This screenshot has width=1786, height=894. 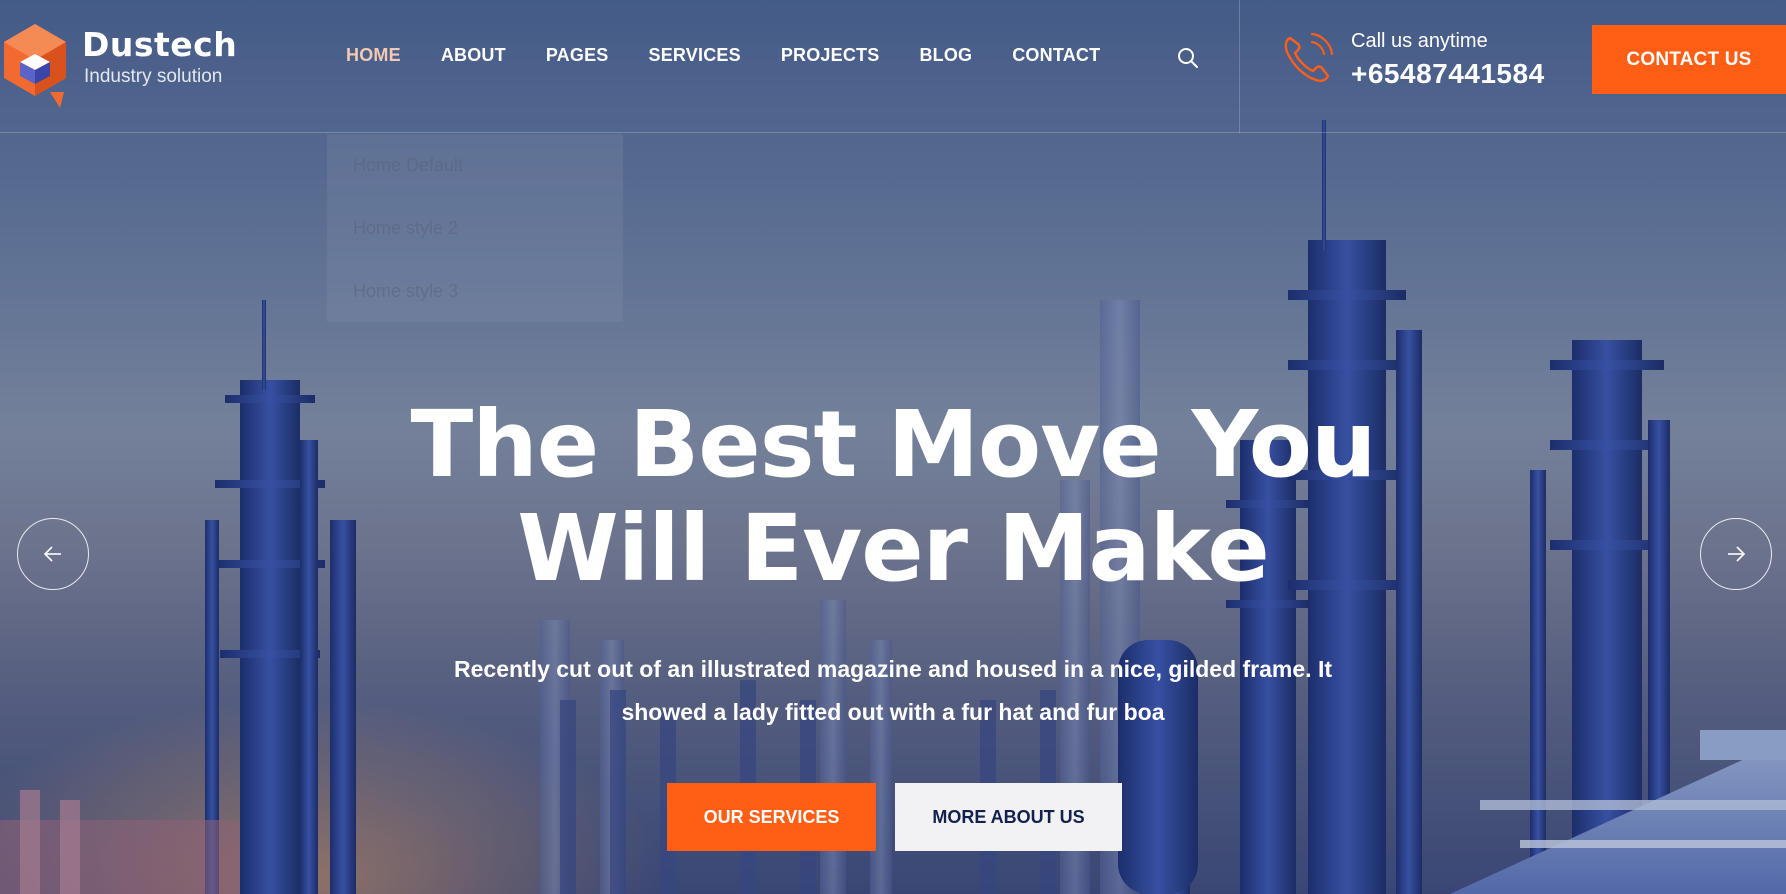 I want to click on hero-title-line-2: Will Ever Make, so click(x=893, y=548).